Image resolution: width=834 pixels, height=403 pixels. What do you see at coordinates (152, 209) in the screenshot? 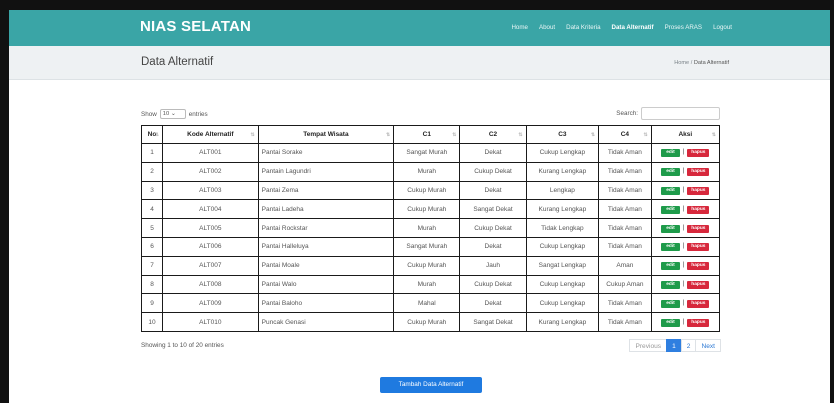
I see `cell-no: 4` at bounding box center [152, 209].